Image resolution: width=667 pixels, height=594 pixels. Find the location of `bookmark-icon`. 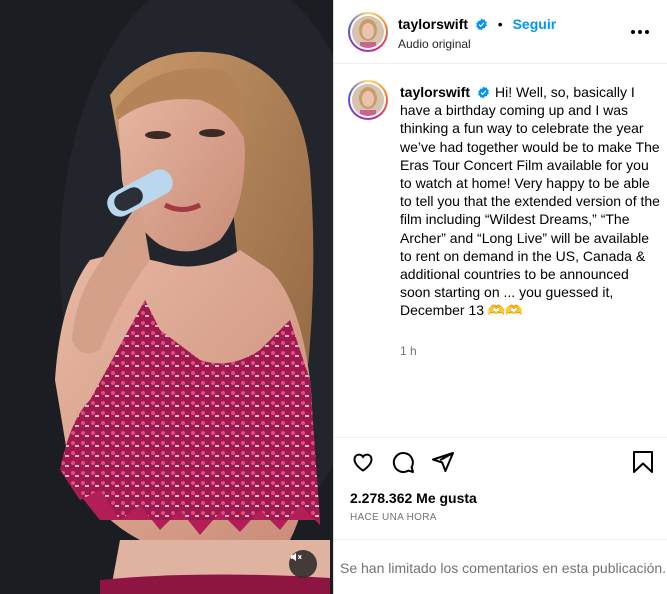

bookmark-icon is located at coordinates (643, 462).